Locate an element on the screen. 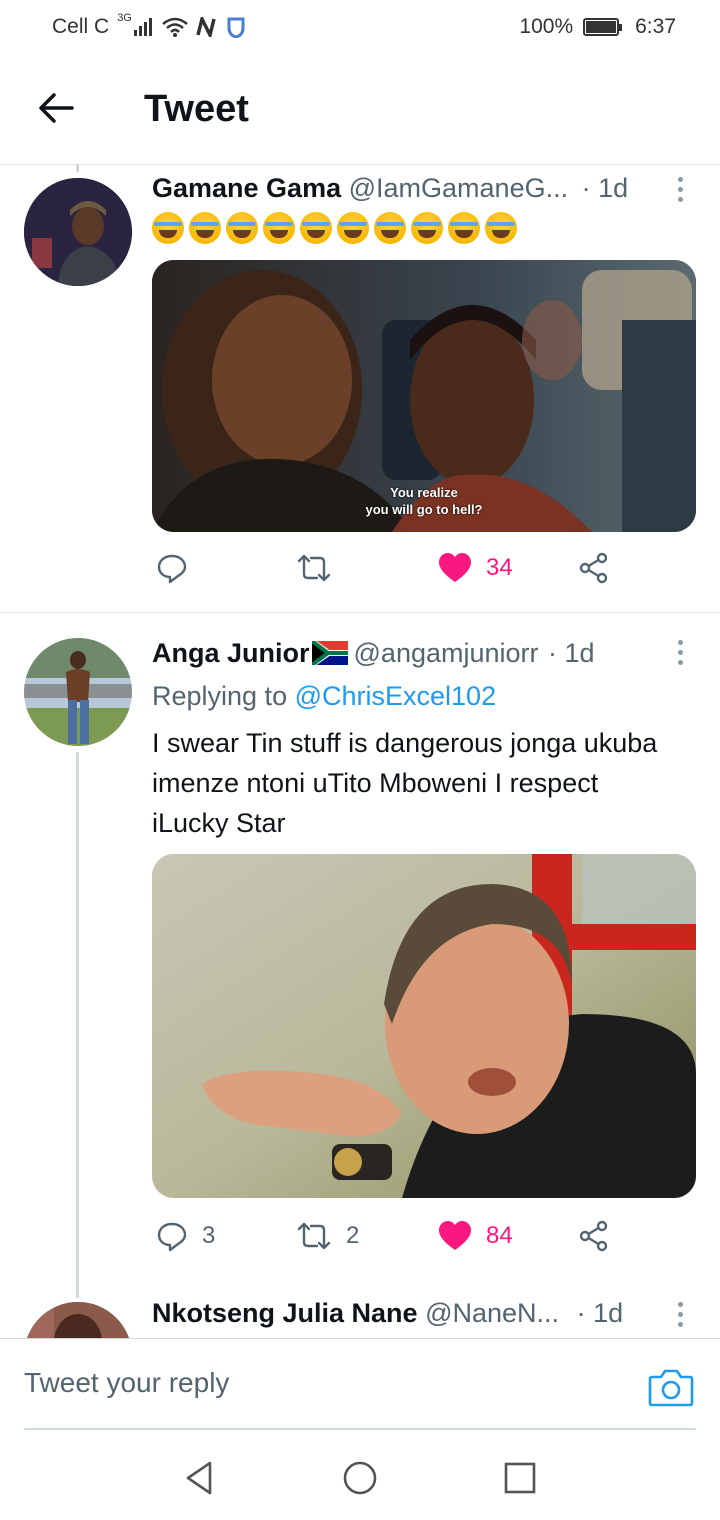 This screenshot has width=720, height=1520. tweet-header: Anga Junior @angamjuniorr · 1d is located at coordinates (373, 653).